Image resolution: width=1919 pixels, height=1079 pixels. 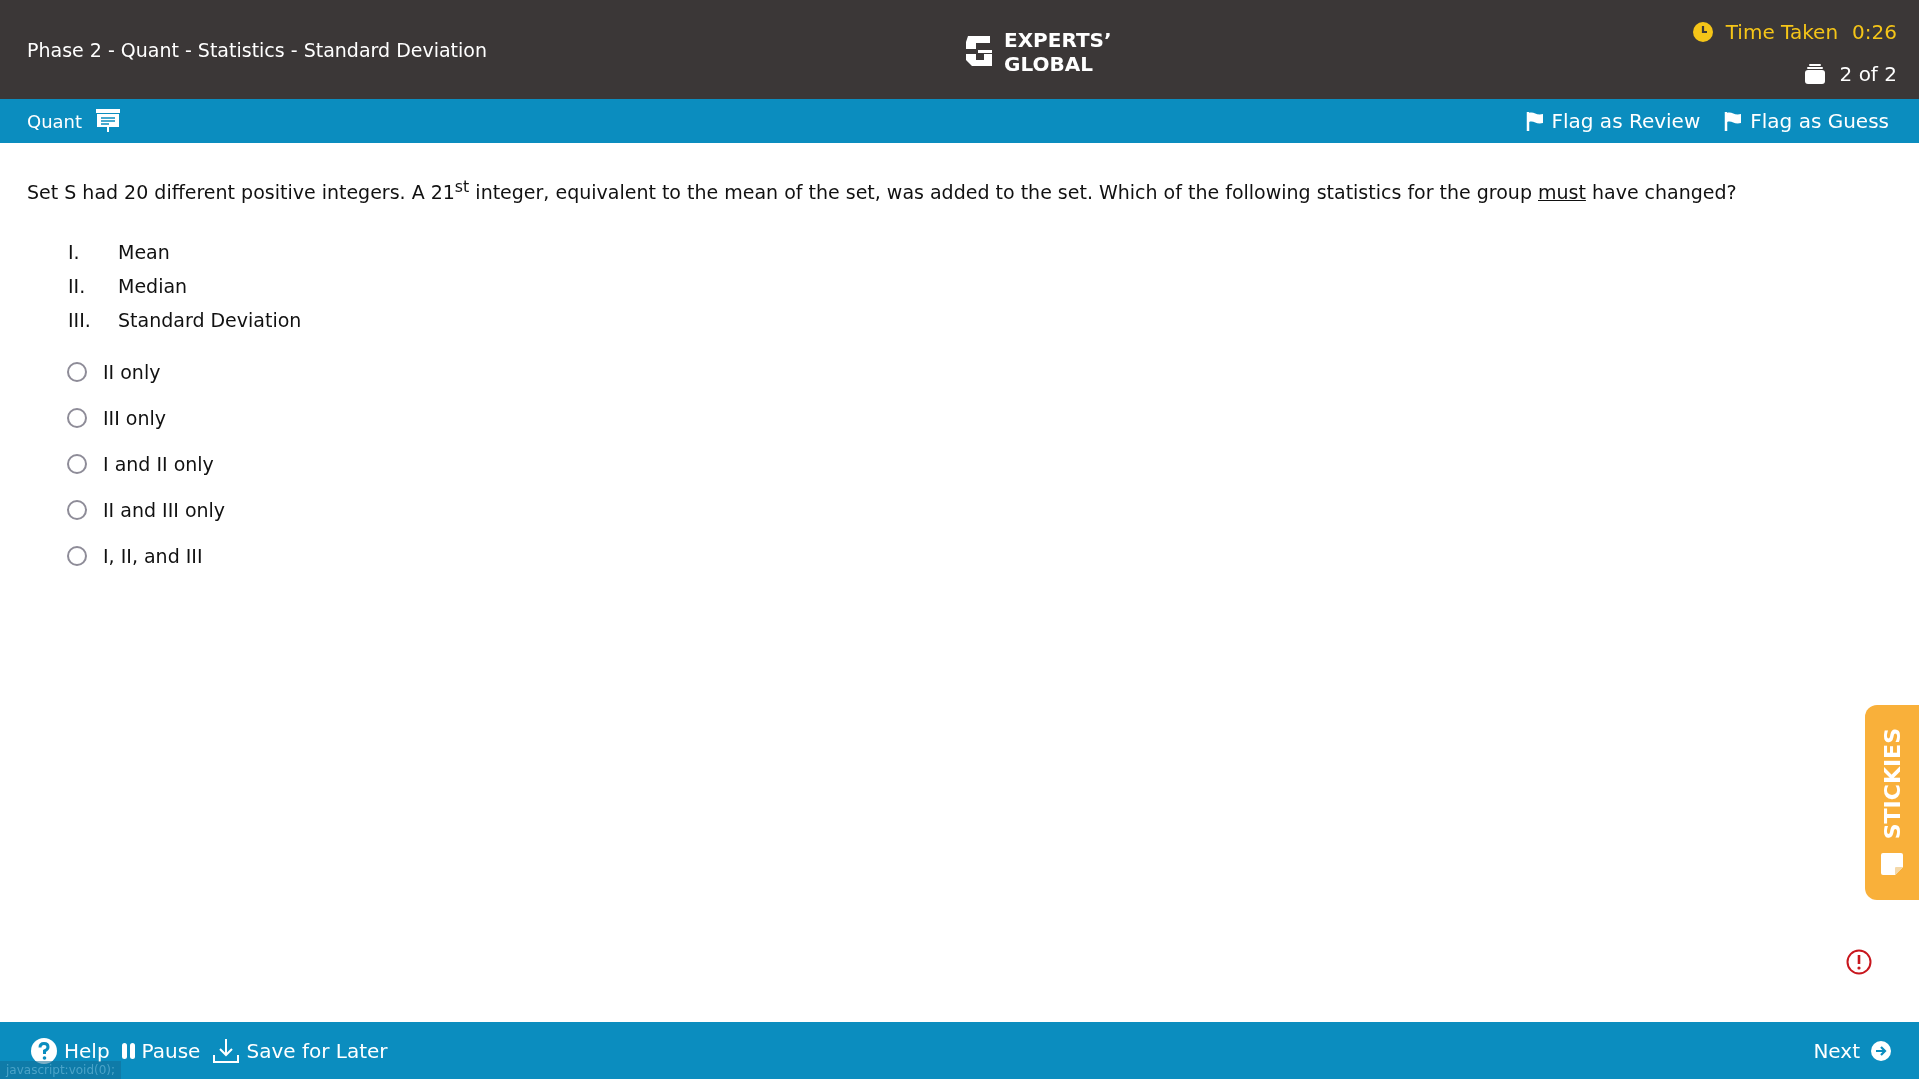 I want to click on clock-icon, so click(x=1702, y=31).